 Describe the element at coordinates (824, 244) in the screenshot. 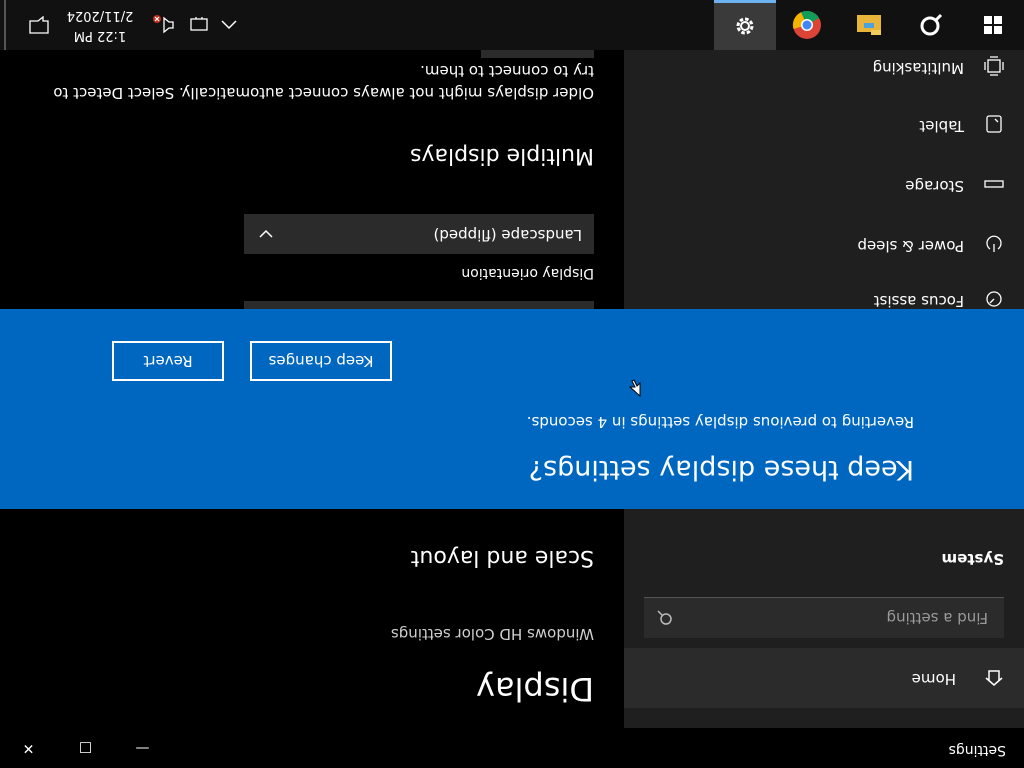

I see `sidebar-item-power-sleep: Power & sleep` at that location.